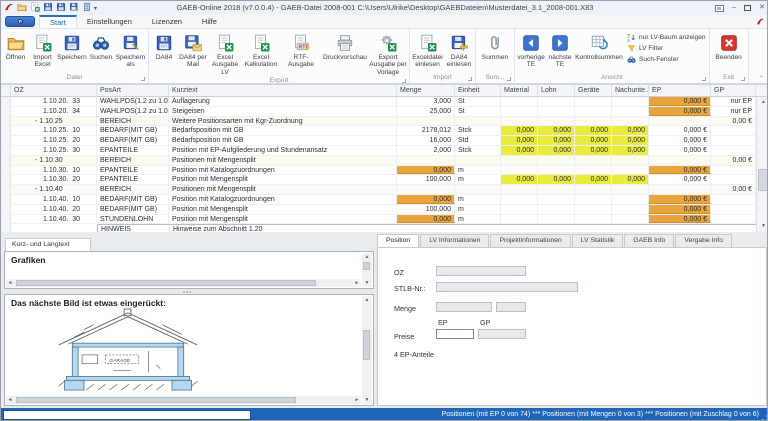 The width and height of the screenshot is (768, 421). Describe the element at coordinates (764, 417) in the screenshot. I see `resize-grip` at that location.